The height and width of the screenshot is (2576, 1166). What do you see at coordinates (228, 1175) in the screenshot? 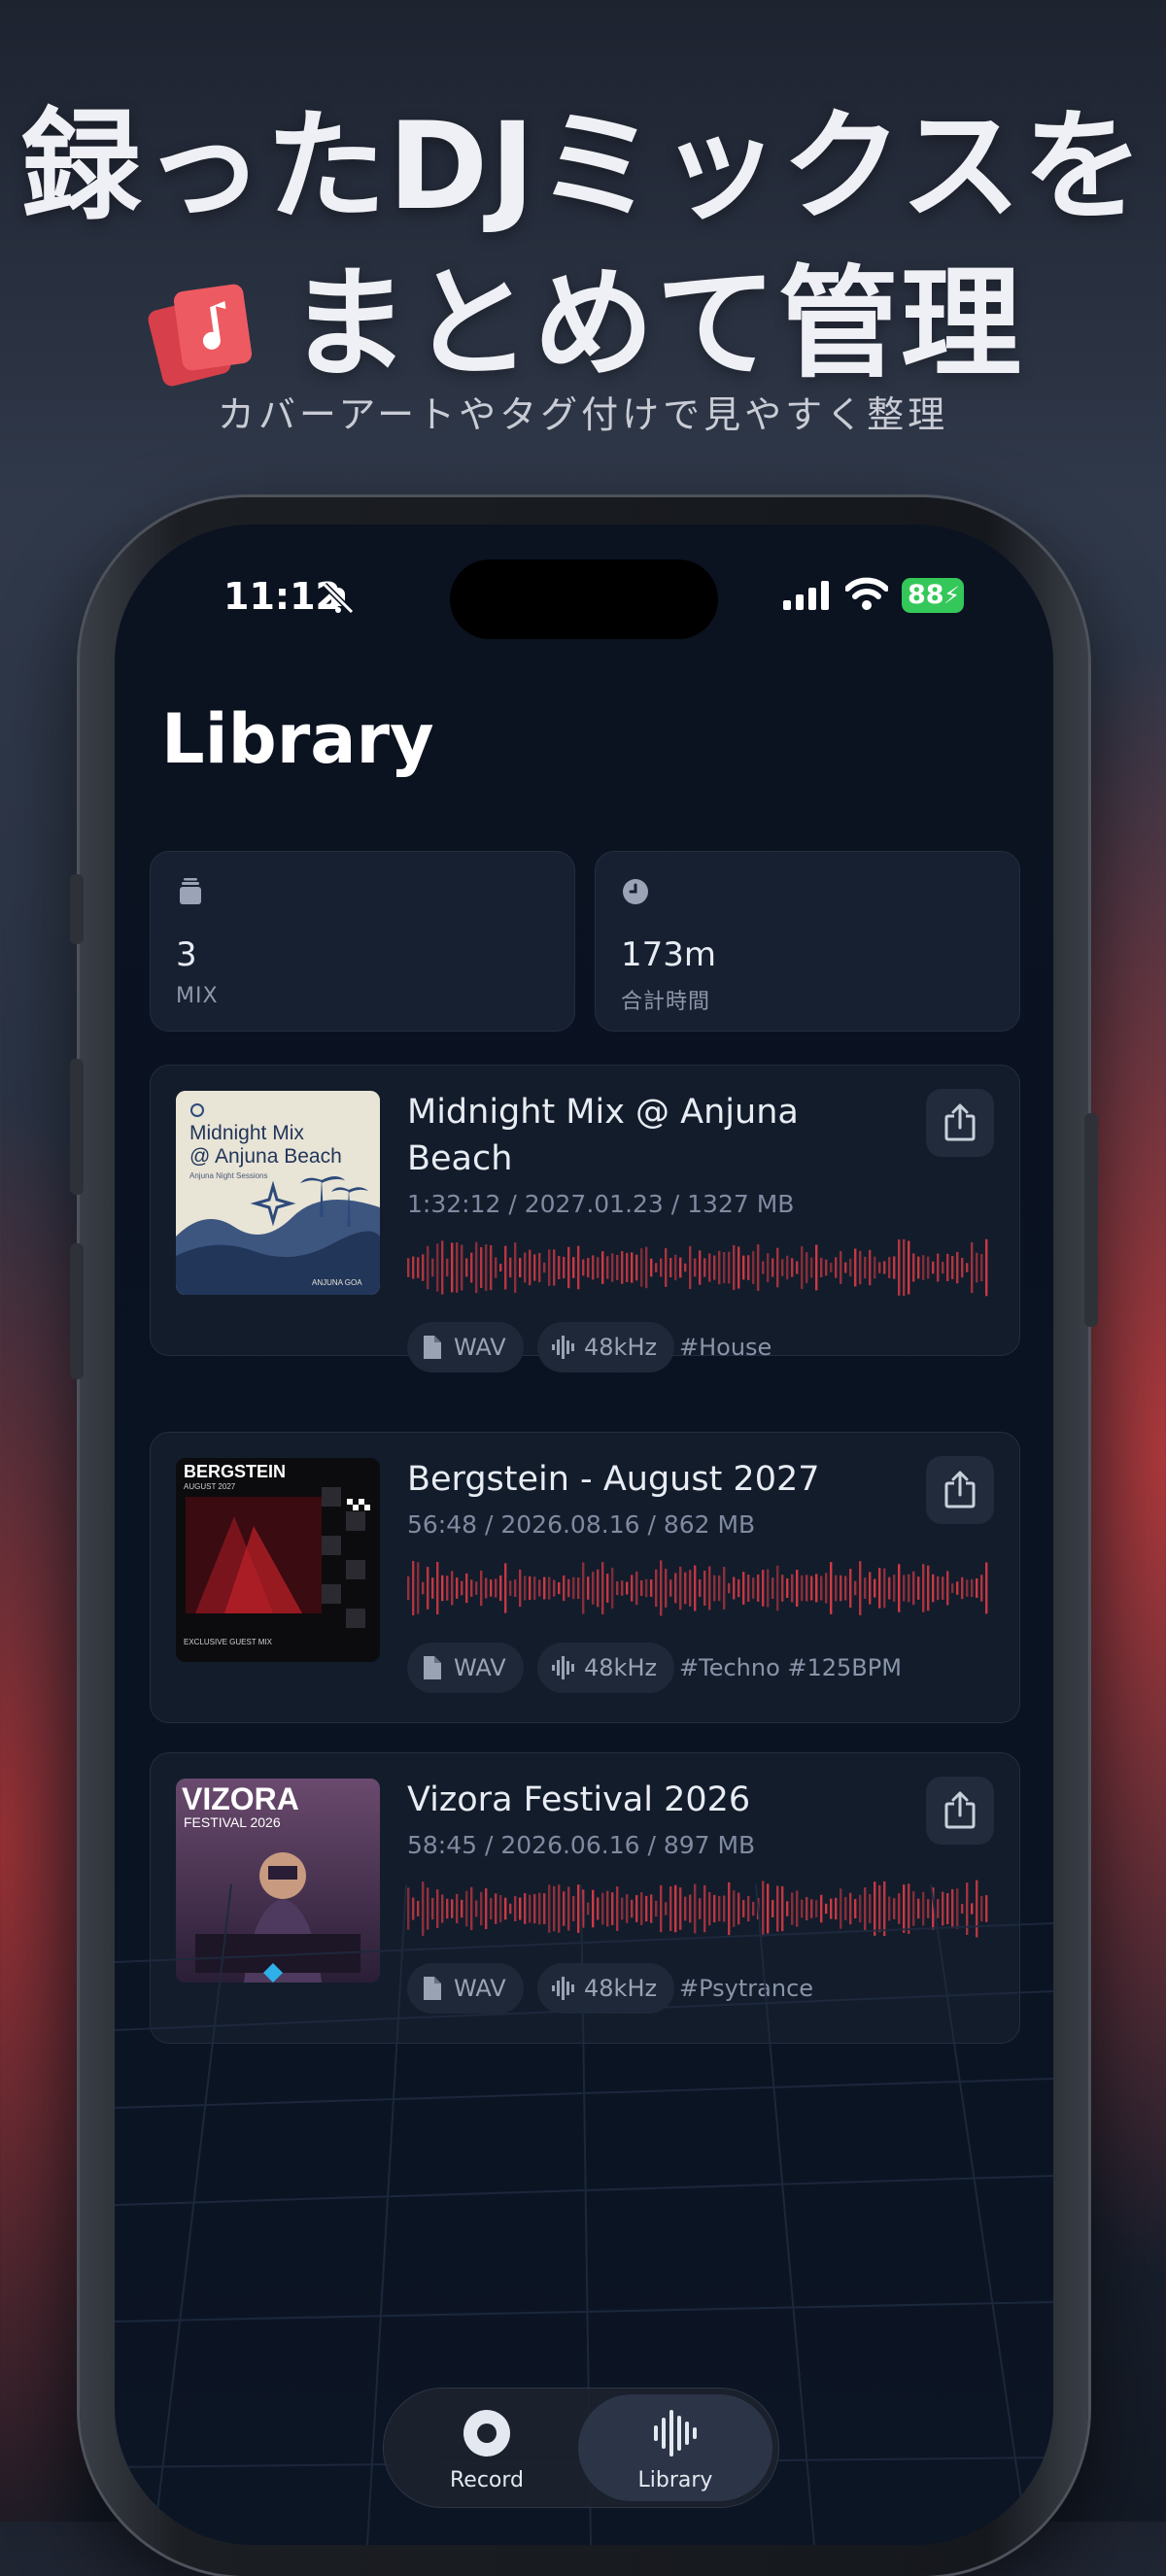
I see `cover-caption: Anjuna Night Sessions` at bounding box center [228, 1175].